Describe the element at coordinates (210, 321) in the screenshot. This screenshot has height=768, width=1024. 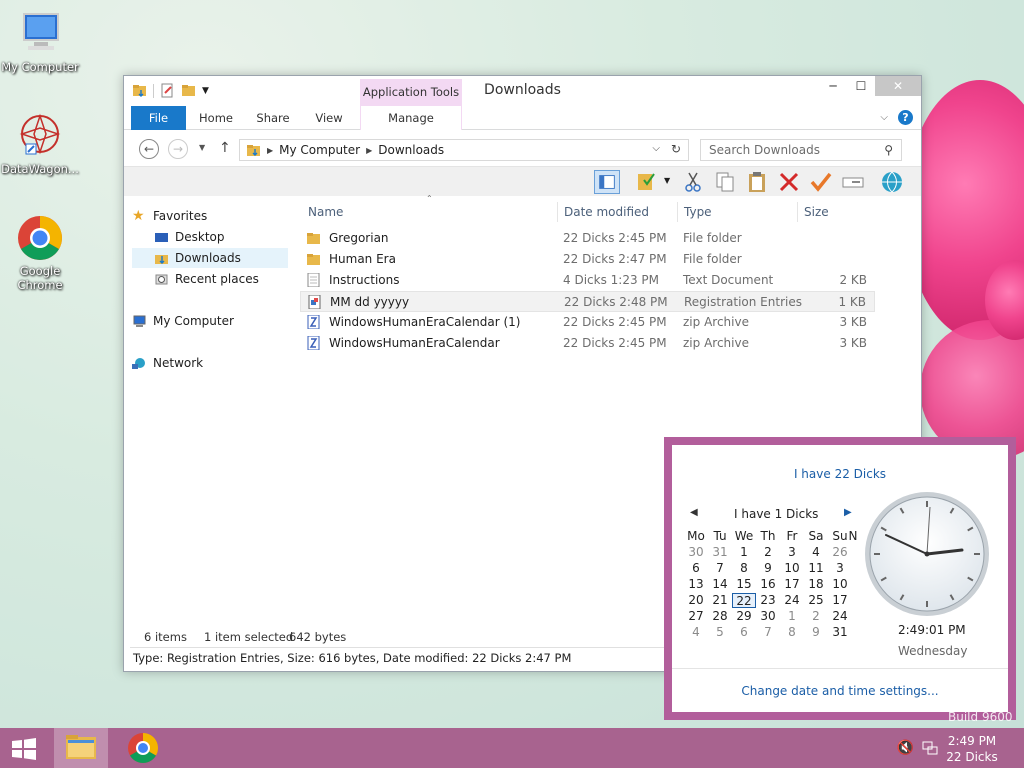
I see `nav-item-my-computer: My Computer` at that location.